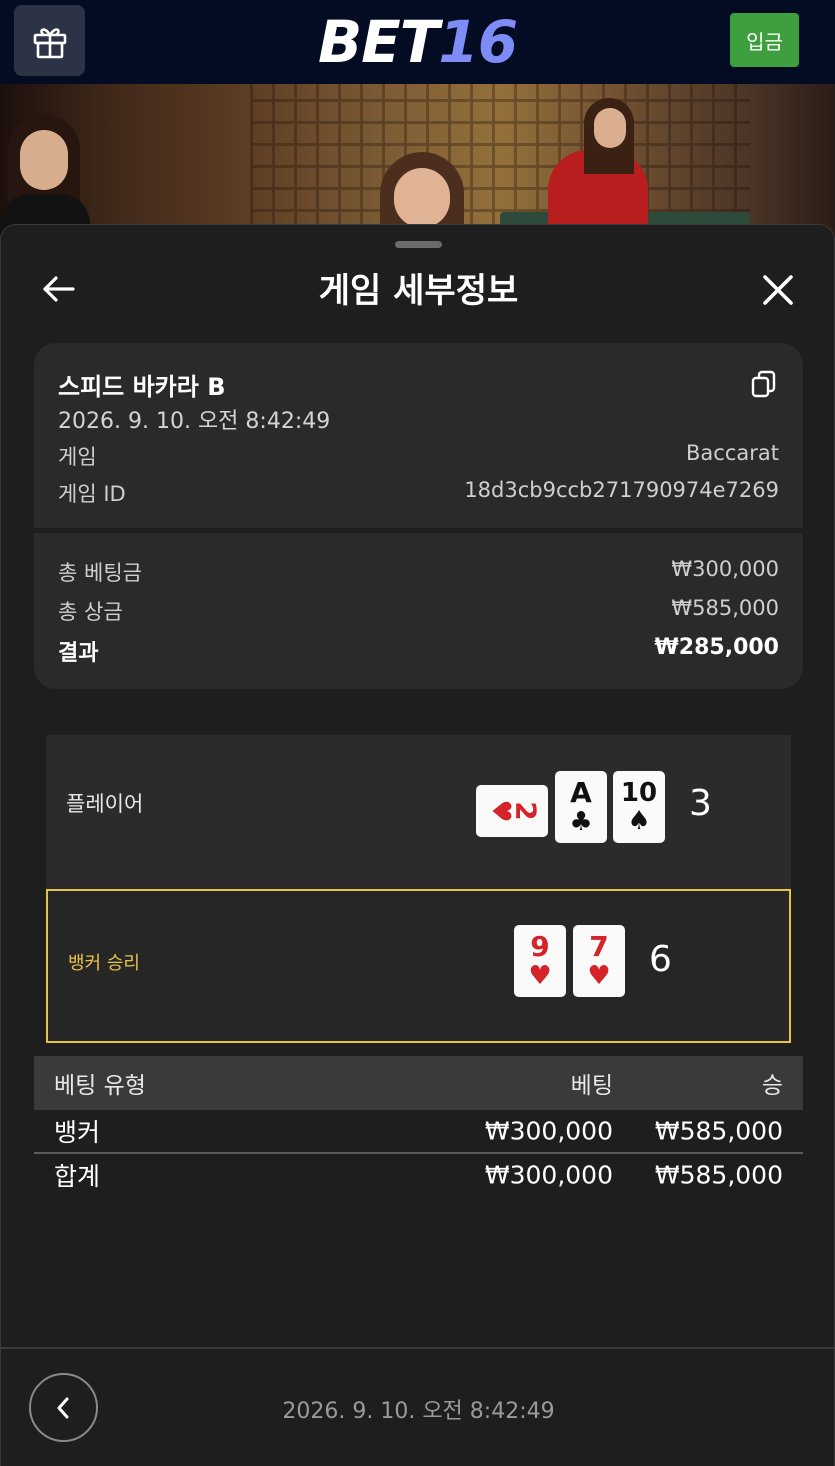 The image size is (835, 1466). Describe the element at coordinates (581, 822) in the screenshot. I see `player-card-2-suit: ♣` at that location.